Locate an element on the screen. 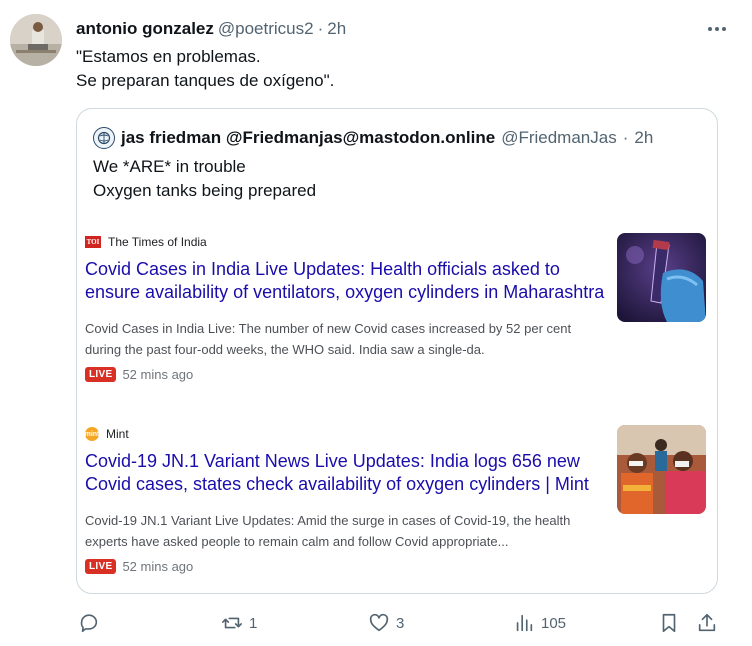 This screenshot has width=752, height=646. avatar is located at coordinates (36, 40).